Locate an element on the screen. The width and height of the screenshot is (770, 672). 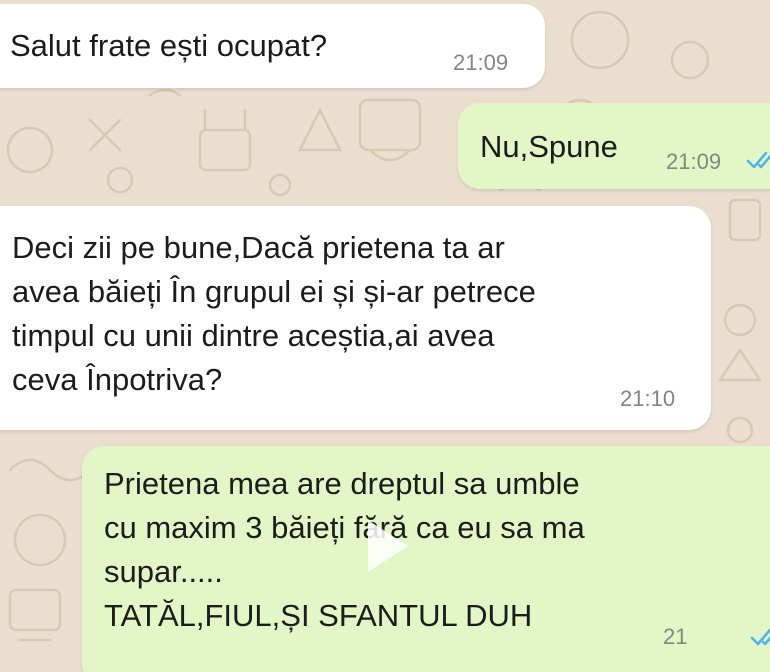
message-bubble-outgoing: Nu,Spune 21:09 is located at coordinates (614, 146).